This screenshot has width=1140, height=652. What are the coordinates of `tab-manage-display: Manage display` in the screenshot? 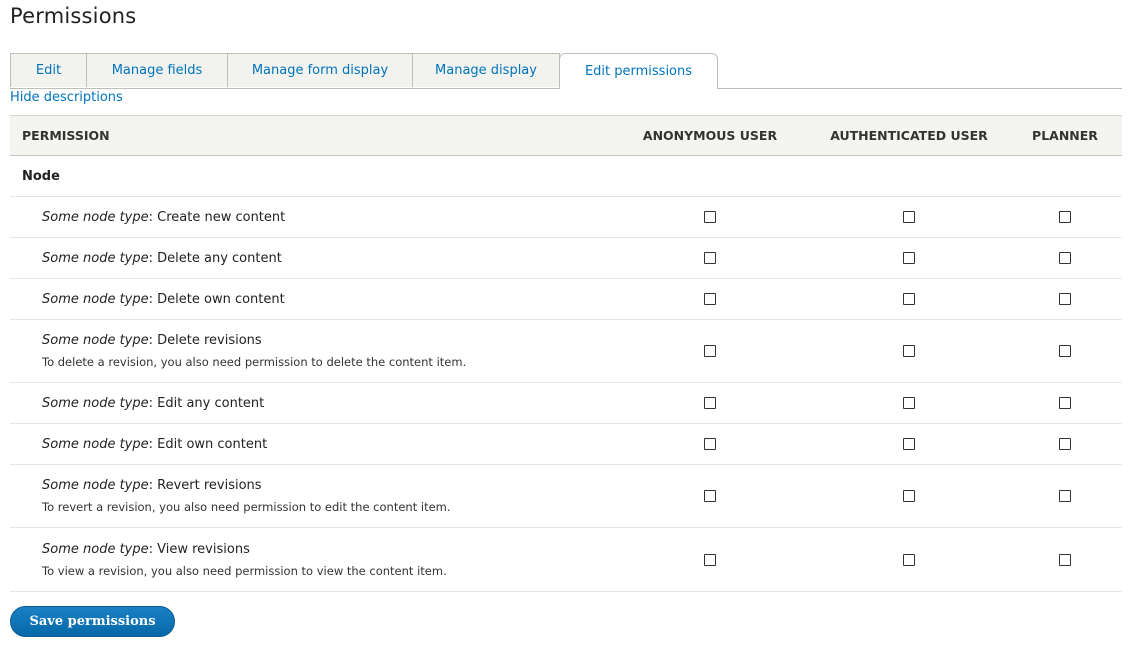 It's located at (486, 70).